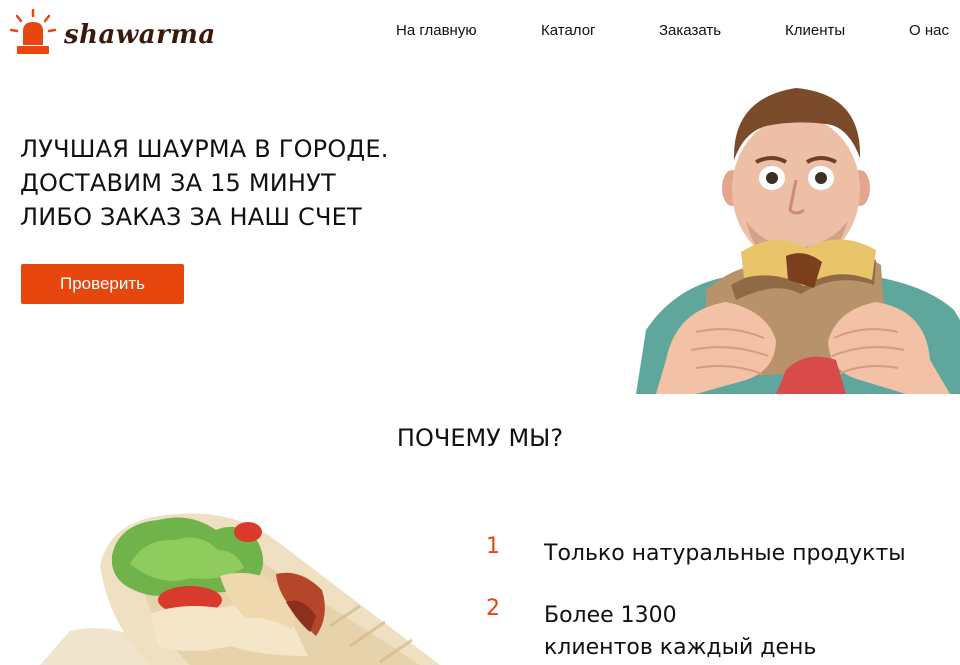 The image size is (960, 665). Describe the element at coordinates (102, 284) in the screenshot. I see `check-button: Проверить` at that location.